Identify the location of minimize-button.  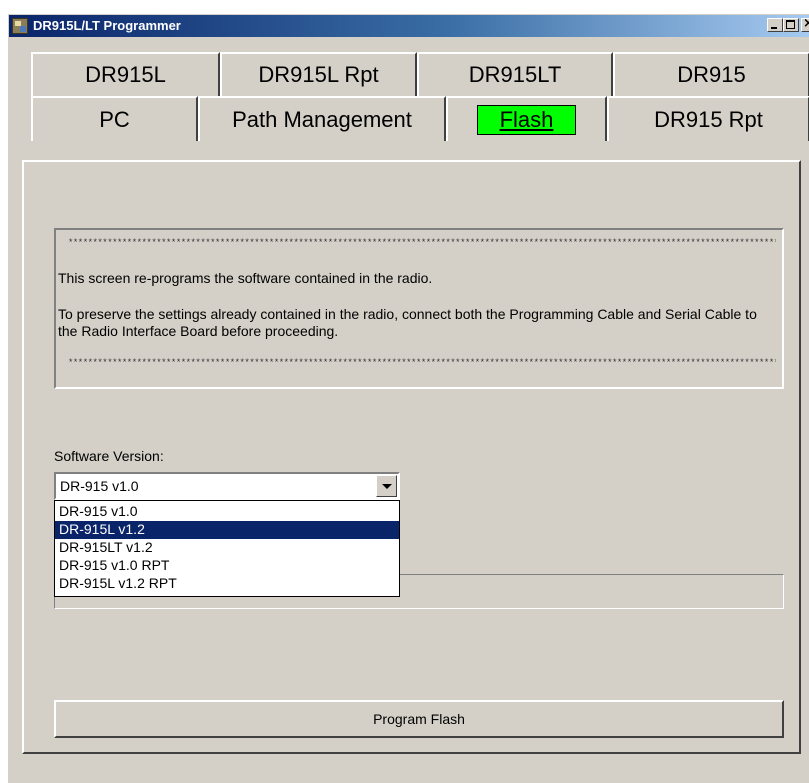
(775, 25).